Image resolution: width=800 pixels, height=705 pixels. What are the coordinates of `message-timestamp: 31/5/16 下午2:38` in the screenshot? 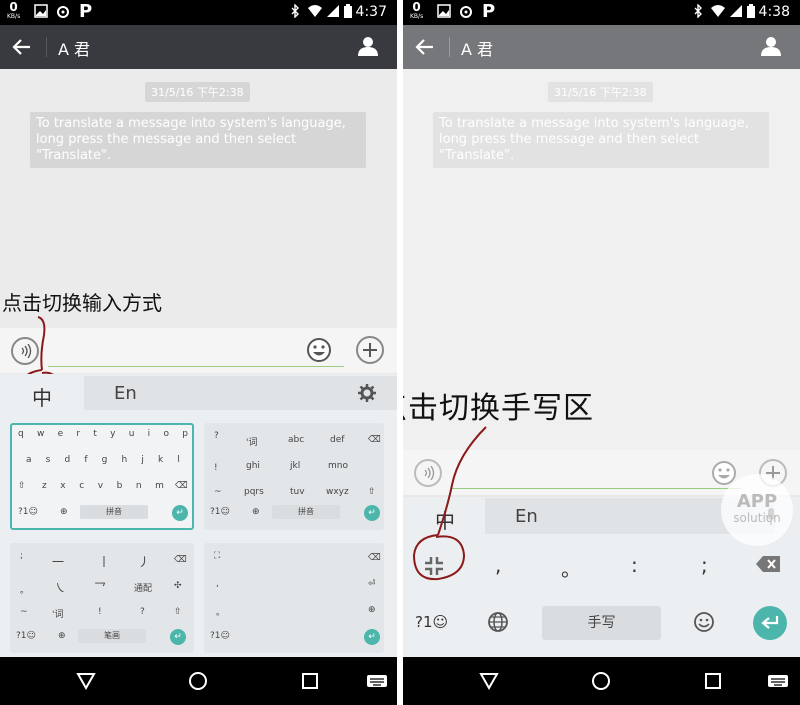 It's located at (197, 92).